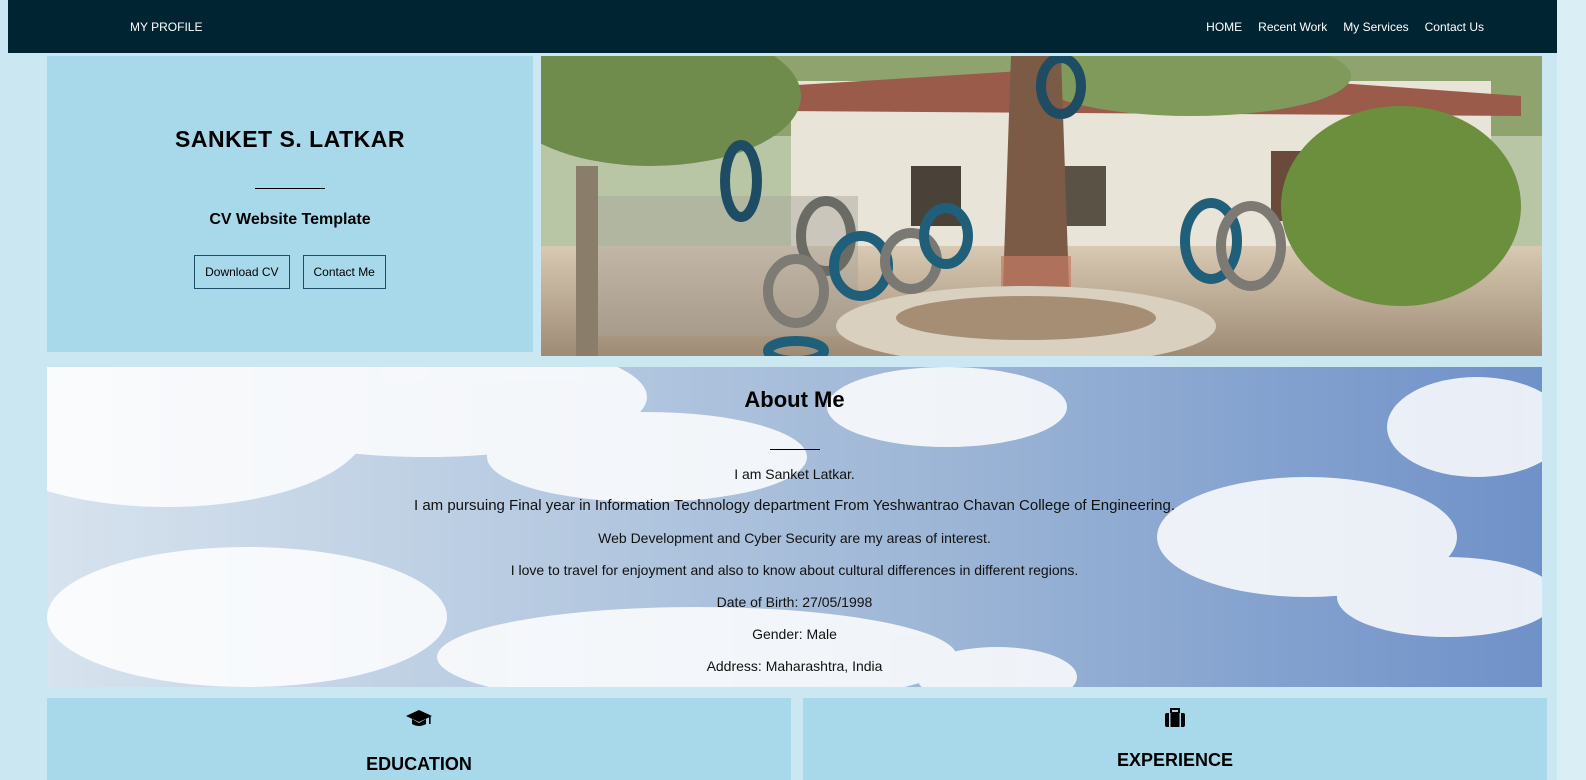 The height and width of the screenshot is (780, 1586). Describe the element at coordinates (419, 739) in the screenshot. I see `education-card: EDUCATION` at that location.